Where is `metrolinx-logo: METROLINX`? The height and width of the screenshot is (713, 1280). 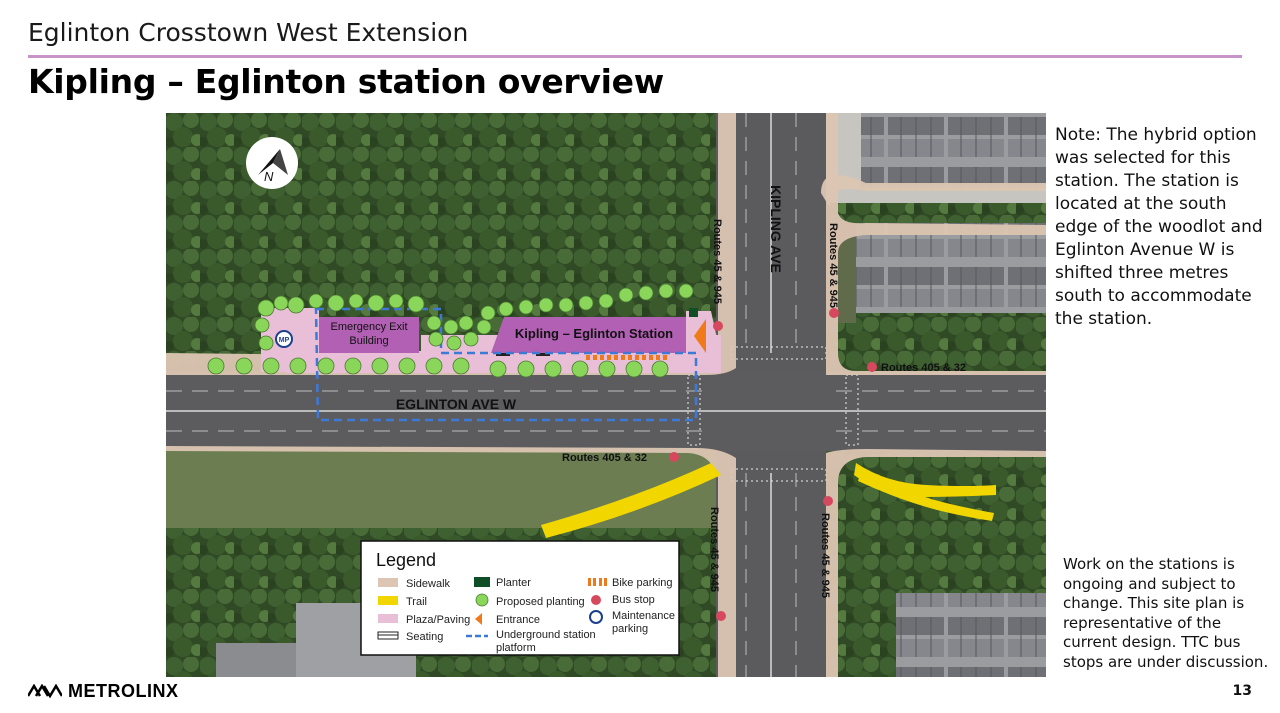
metrolinx-logo: METROLINX is located at coordinates (103, 691).